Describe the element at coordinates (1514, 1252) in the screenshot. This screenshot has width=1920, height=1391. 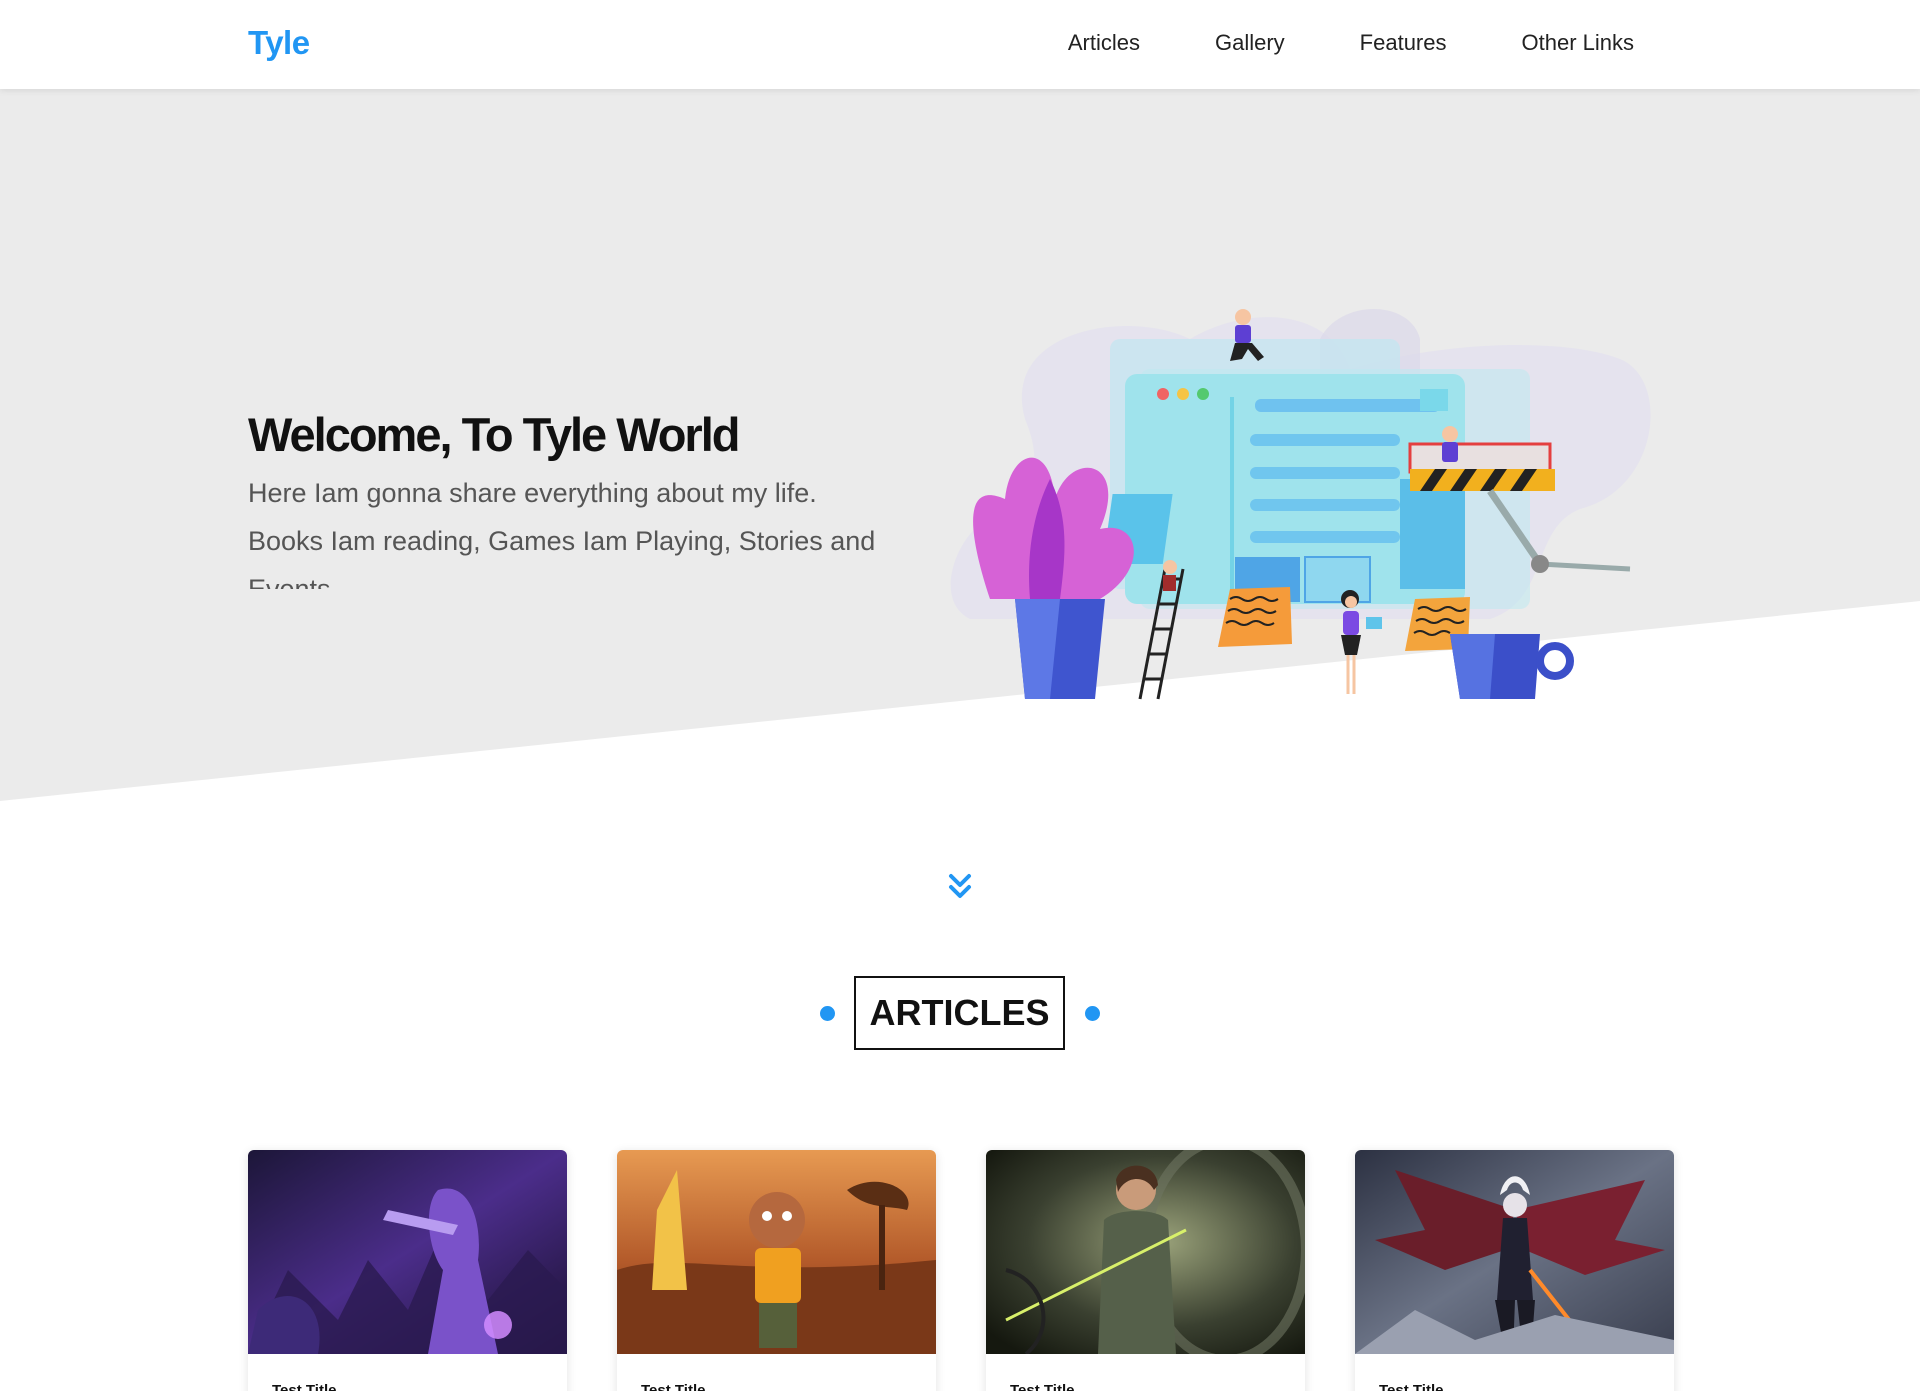
I see `card-image-winged-demon` at that location.